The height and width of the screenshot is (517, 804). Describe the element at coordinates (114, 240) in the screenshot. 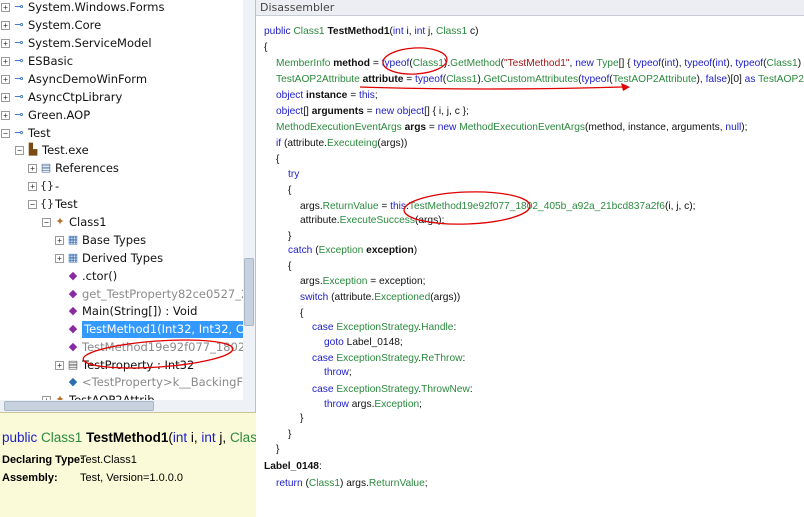

I see `tree-item-label: Base Types` at that location.